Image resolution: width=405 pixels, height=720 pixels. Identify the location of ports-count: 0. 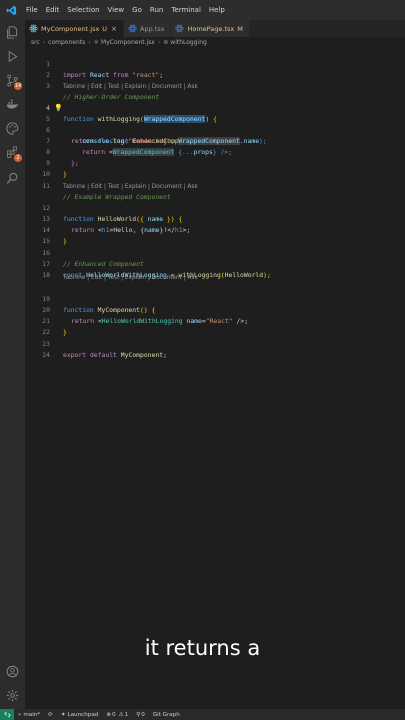
(143, 714).